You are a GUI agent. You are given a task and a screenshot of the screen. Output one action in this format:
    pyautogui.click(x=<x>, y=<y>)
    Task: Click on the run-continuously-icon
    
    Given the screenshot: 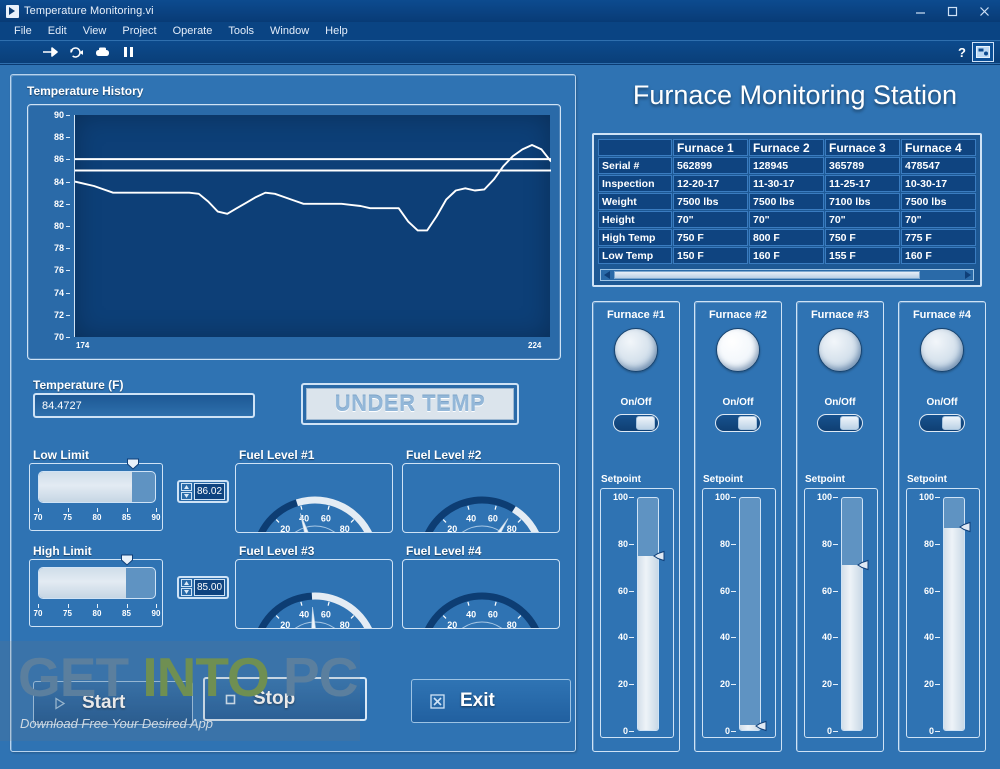 What is the action you would take?
    pyautogui.click(x=76, y=52)
    